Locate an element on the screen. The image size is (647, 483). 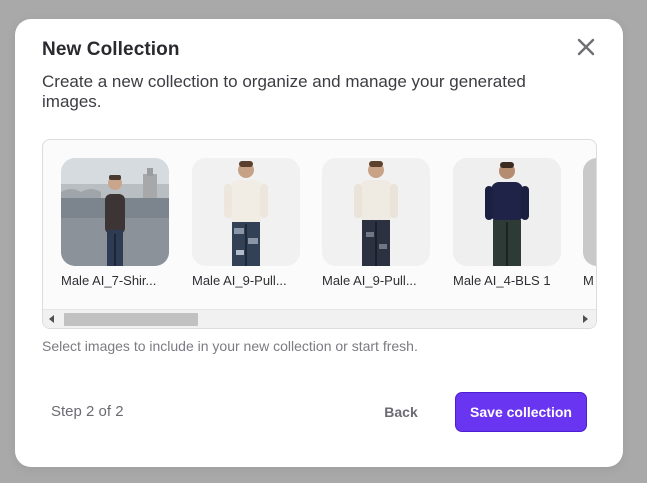
scrollbar-thumb is located at coordinates (131, 319).